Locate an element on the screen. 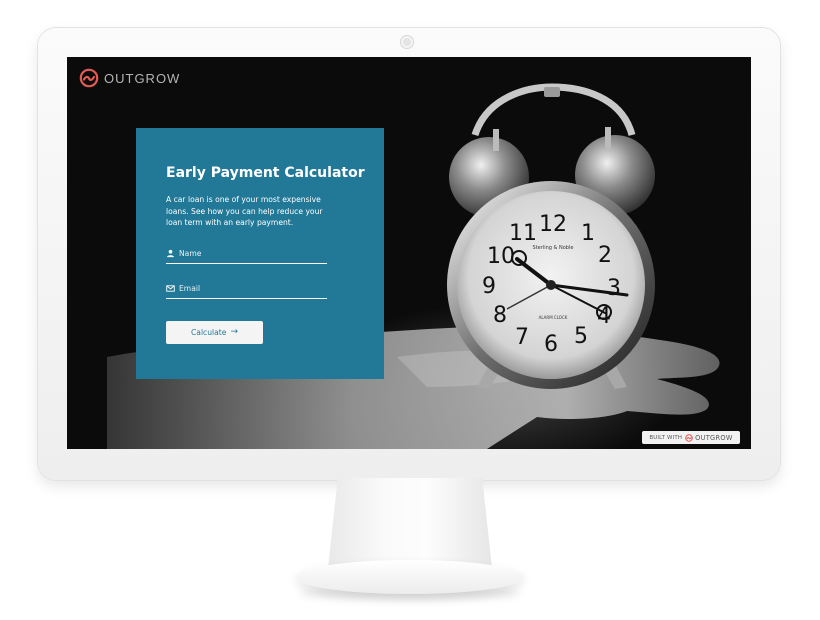  clock-numeral-7: 7 is located at coordinates (522, 337).